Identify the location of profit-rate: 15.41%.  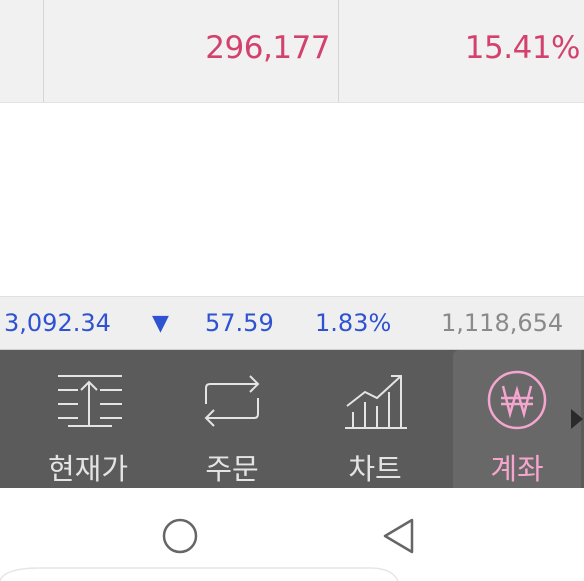
(522, 48).